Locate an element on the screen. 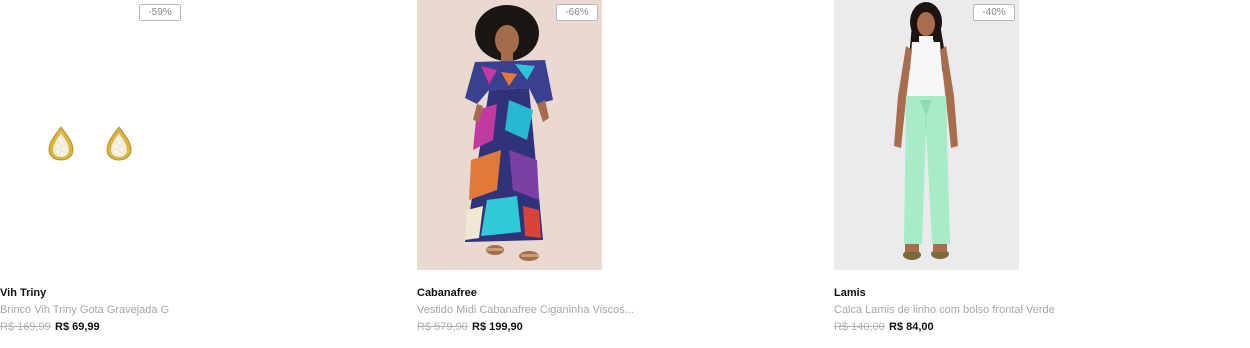 This screenshot has width=1250, height=348. discount-badge: -59% is located at coordinates (160, 12).